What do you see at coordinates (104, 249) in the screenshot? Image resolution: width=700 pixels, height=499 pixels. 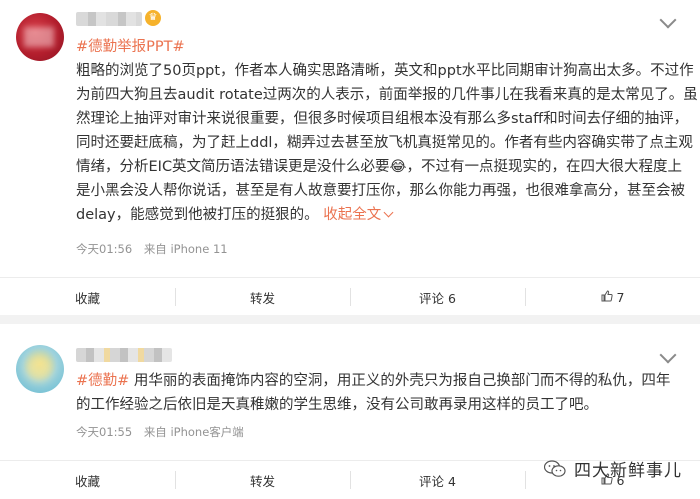 I see `post-time: 今天01:56` at bounding box center [104, 249].